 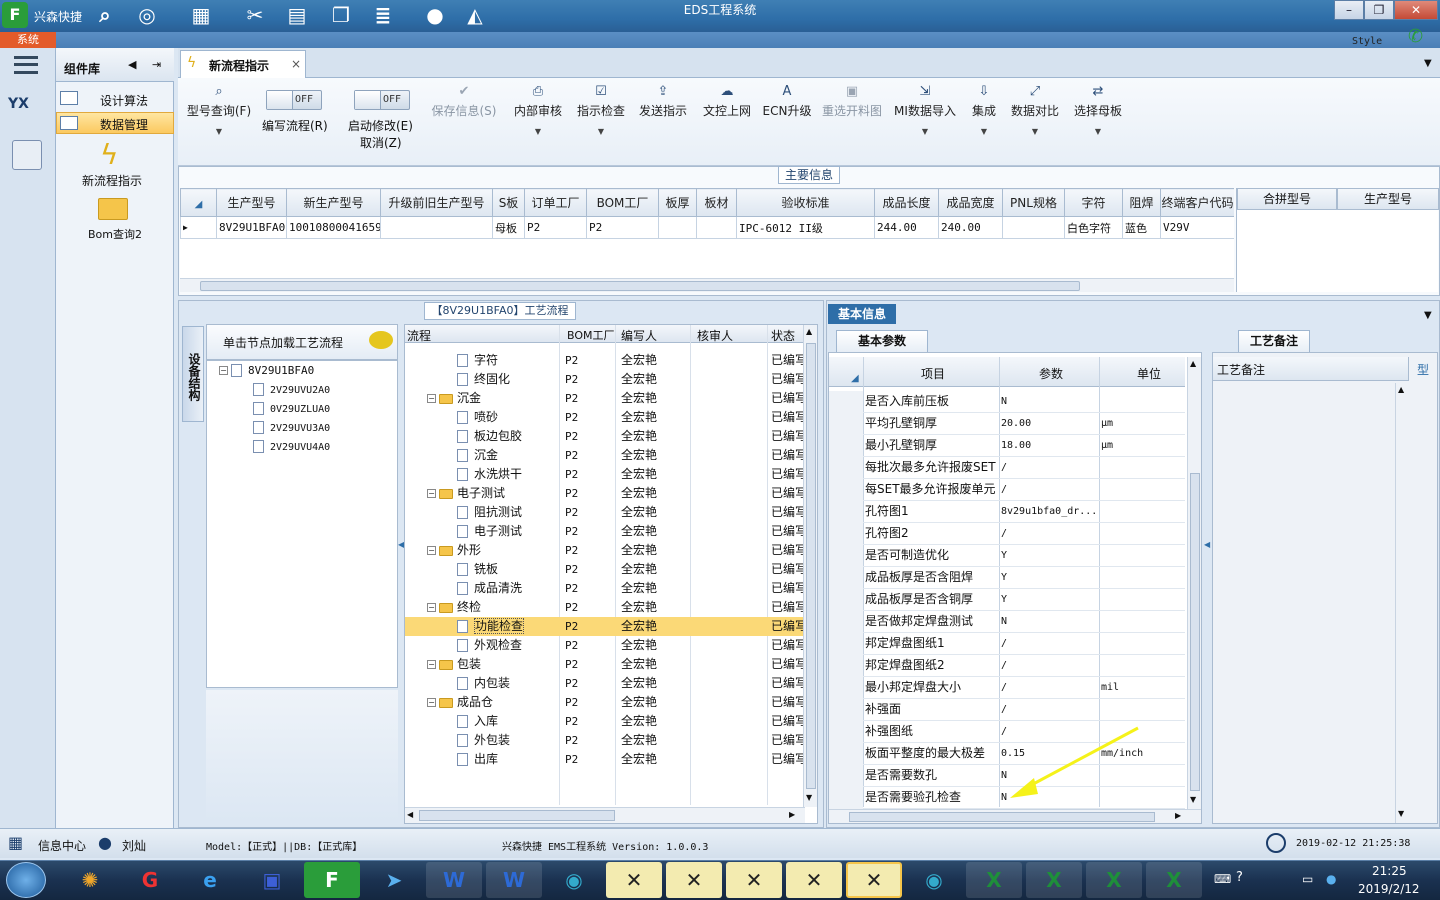 What do you see at coordinates (604, 436) in the screenshot?
I see `process-row: 板边包胶 P2 全宏艳 已编写` at bounding box center [604, 436].